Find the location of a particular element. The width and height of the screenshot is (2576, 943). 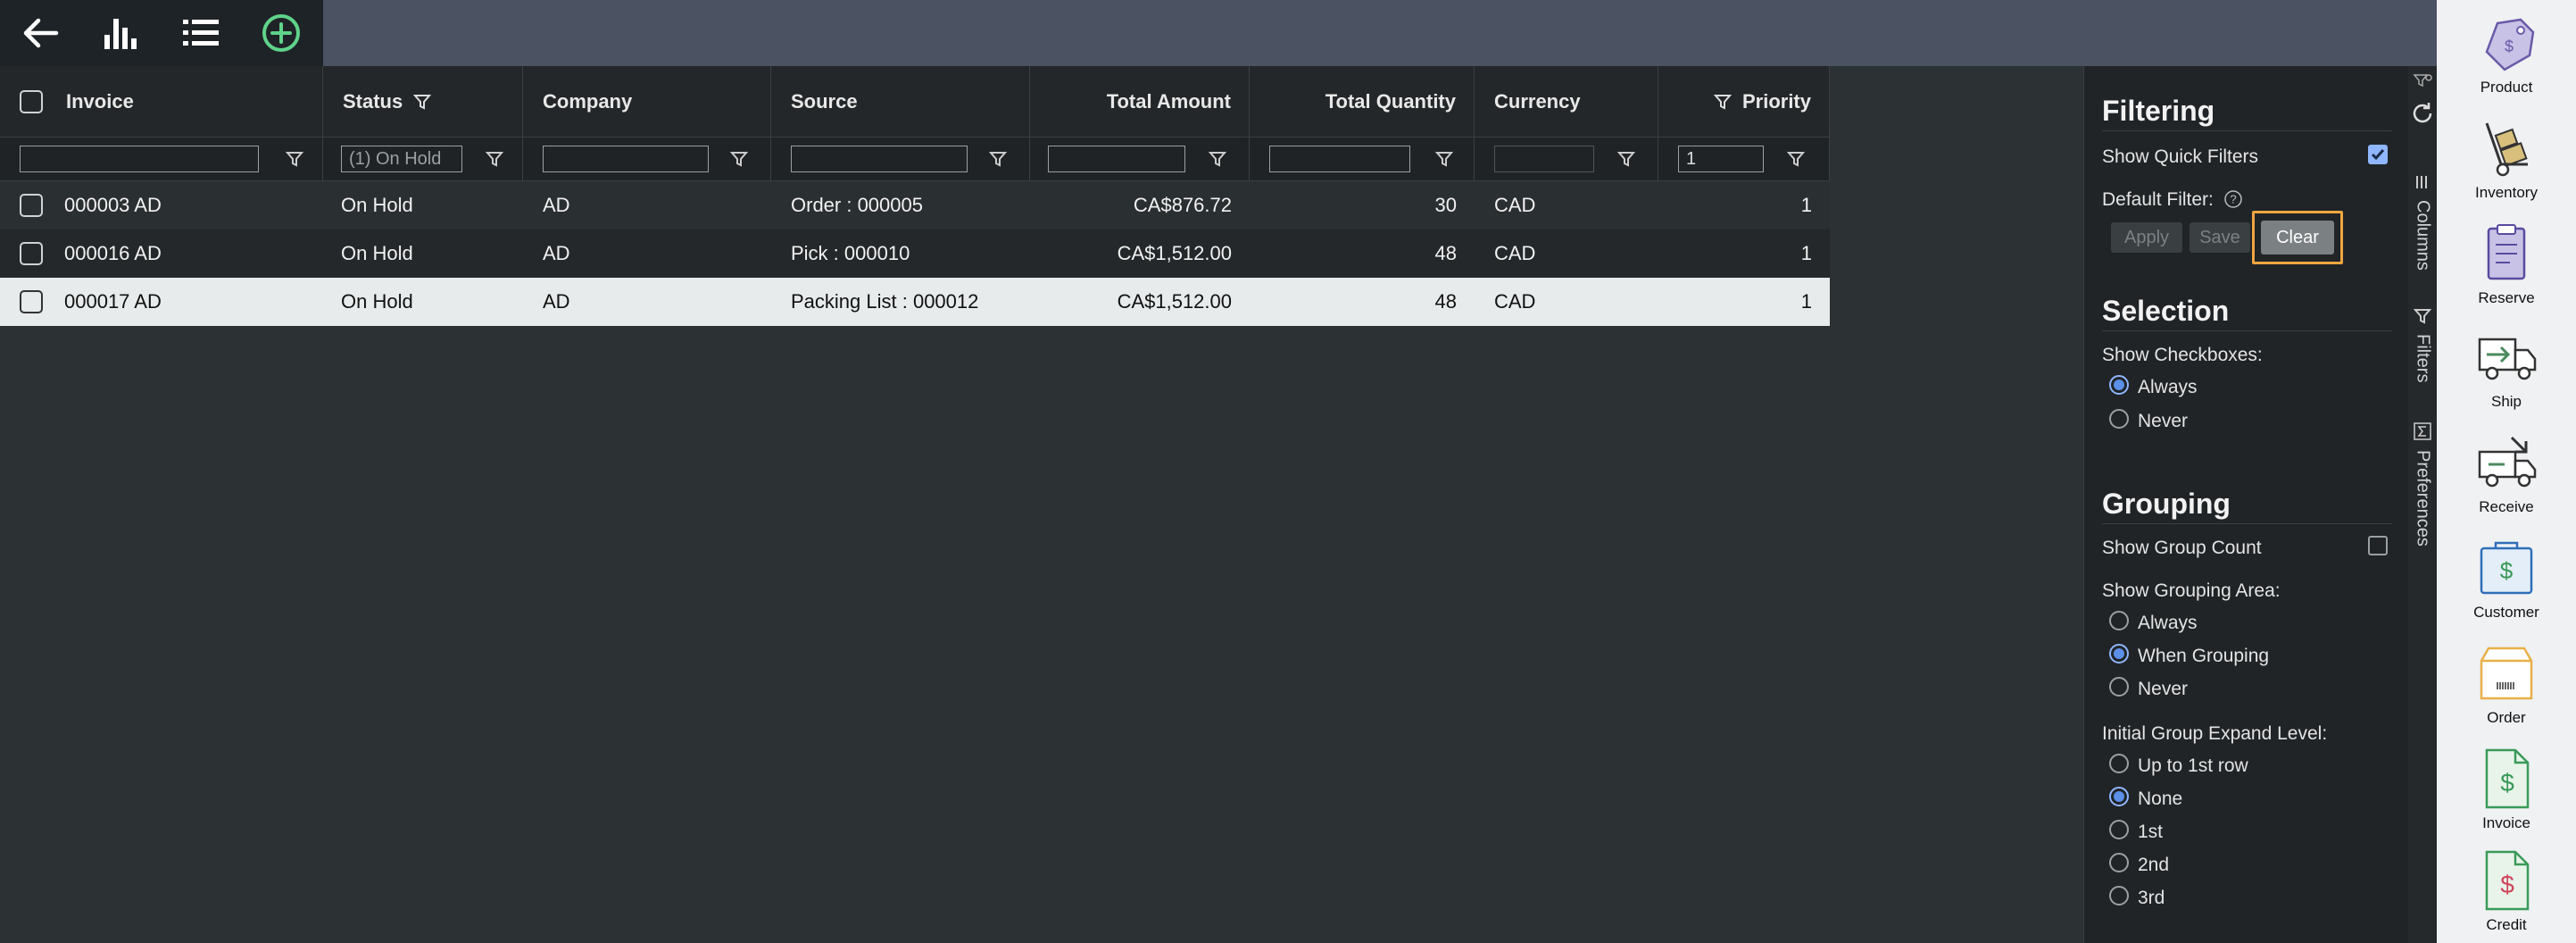

invoice-header: Invoice is located at coordinates (162, 101).